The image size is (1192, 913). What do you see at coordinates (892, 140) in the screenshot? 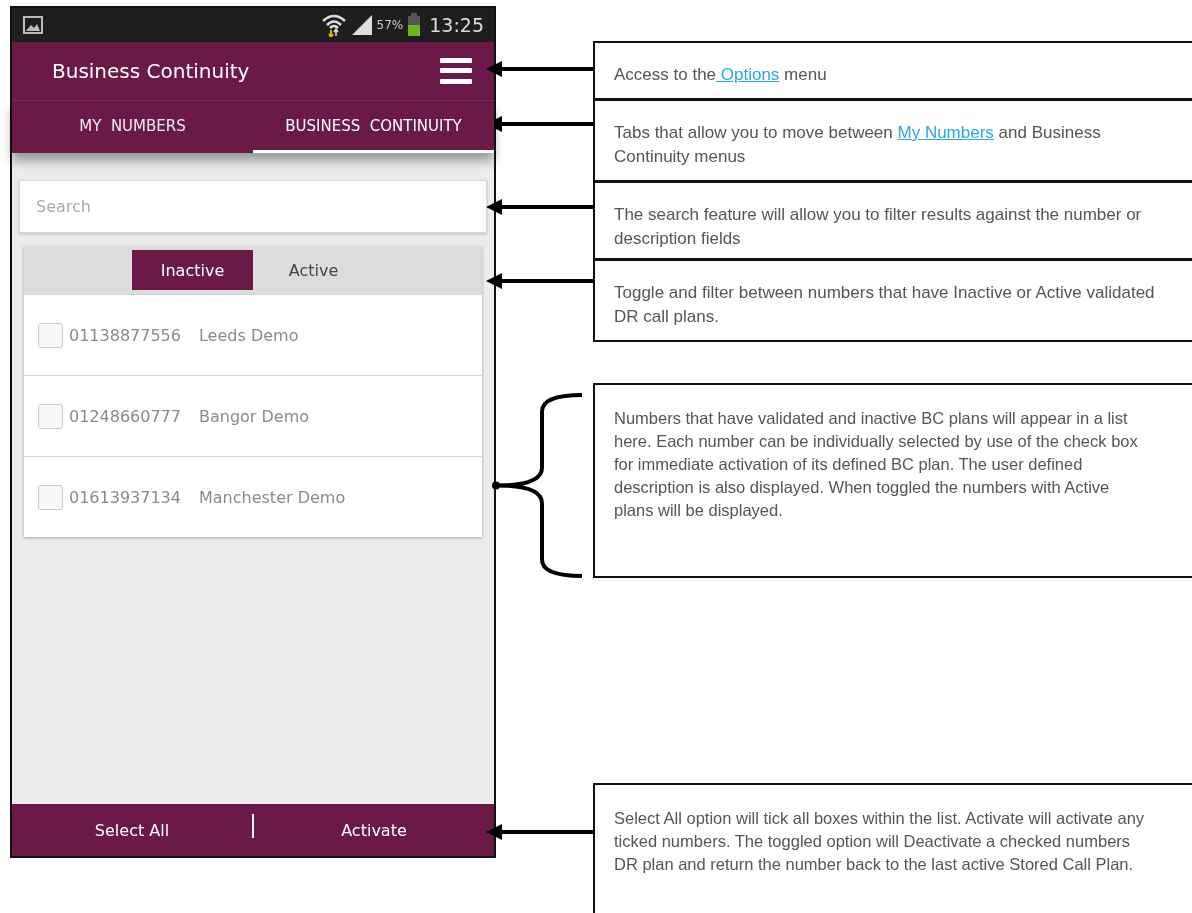
I see `callout-text: Tabs that allow you to move between My Numbers and Business Continuity menus` at bounding box center [892, 140].